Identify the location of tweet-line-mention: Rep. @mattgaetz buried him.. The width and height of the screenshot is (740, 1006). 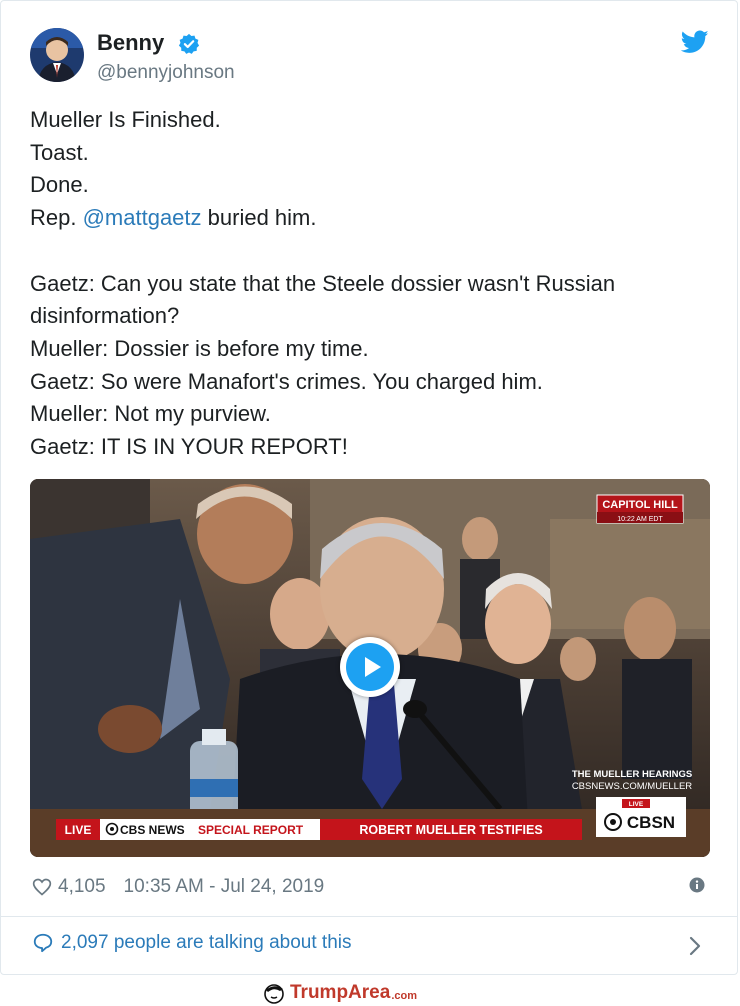
(370, 218).